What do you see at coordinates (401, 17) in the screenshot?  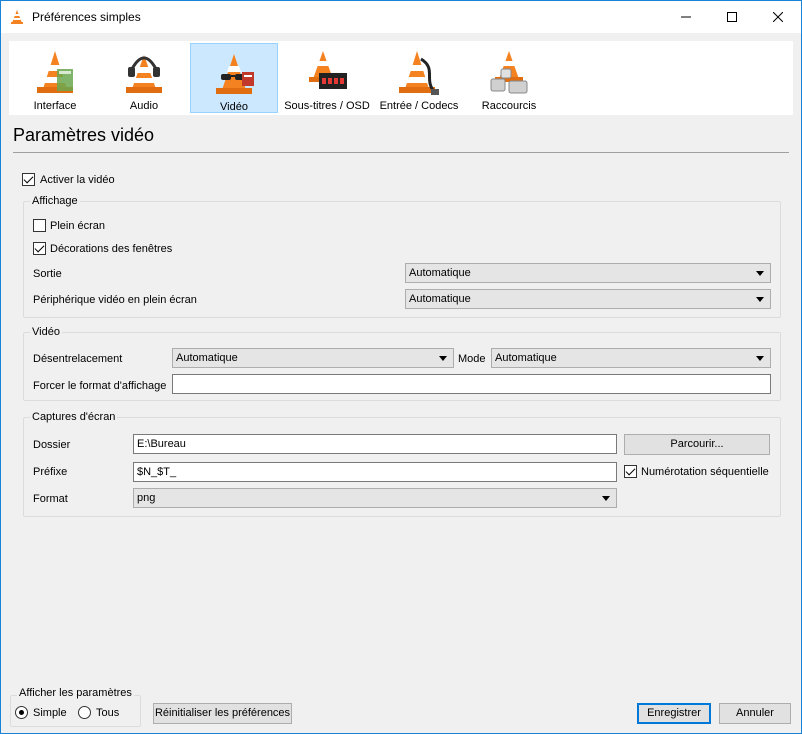 I see `title-bar: Préférences simples` at bounding box center [401, 17].